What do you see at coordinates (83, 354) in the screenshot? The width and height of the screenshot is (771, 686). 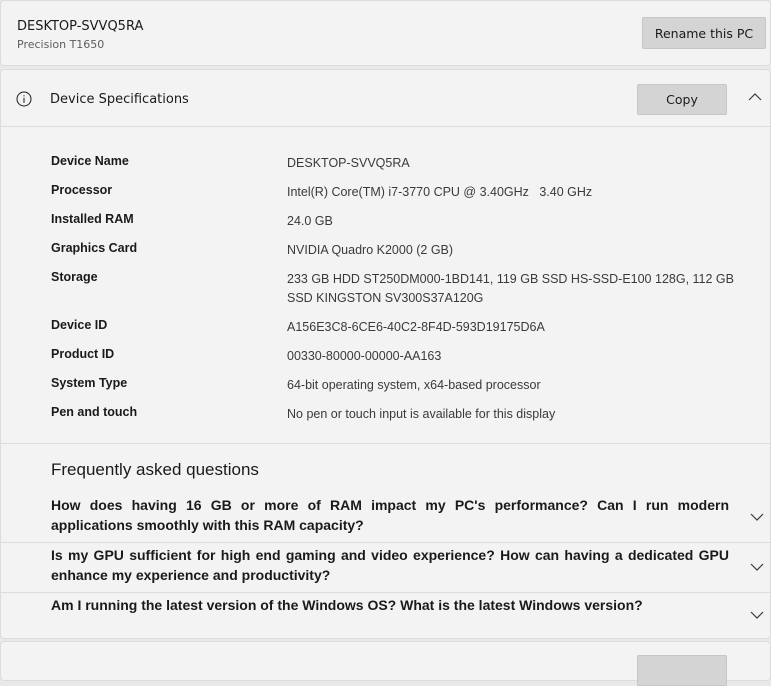 I see `spec-label: Product ID` at bounding box center [83, 354].